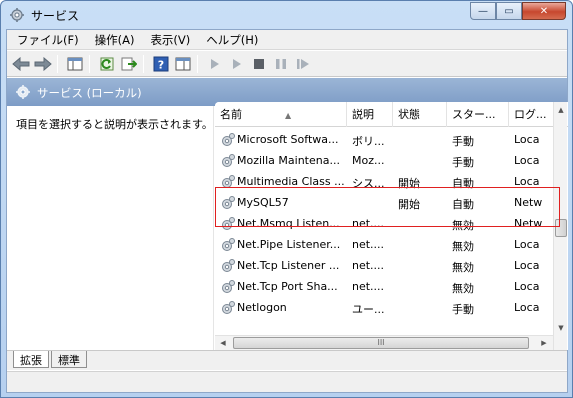  What do you see at coordinates (561, 110) in the screenshot?
I see `scroll-up-icon: ▲` at bounding box center [561, 110].